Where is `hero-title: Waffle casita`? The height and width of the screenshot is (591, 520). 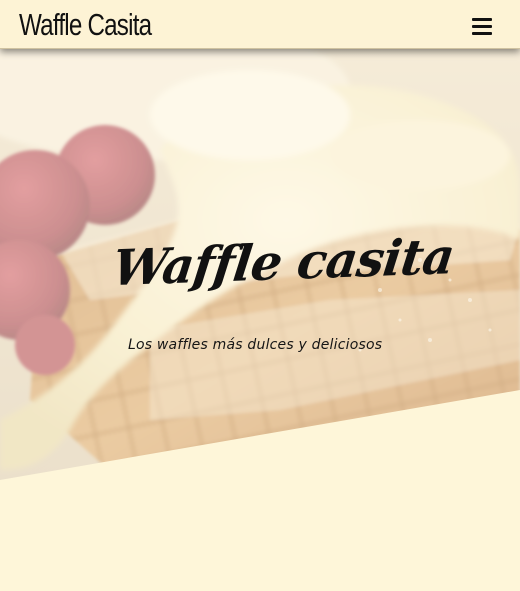 hero-title: Waffle casita is located at coordinates (283, 262).